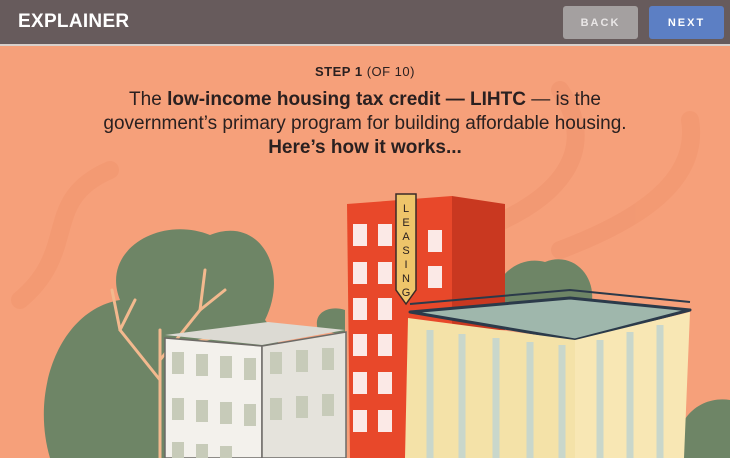 This screenshot has width=730, height=458. I want to click on svg-text: L, so click(406, 209).